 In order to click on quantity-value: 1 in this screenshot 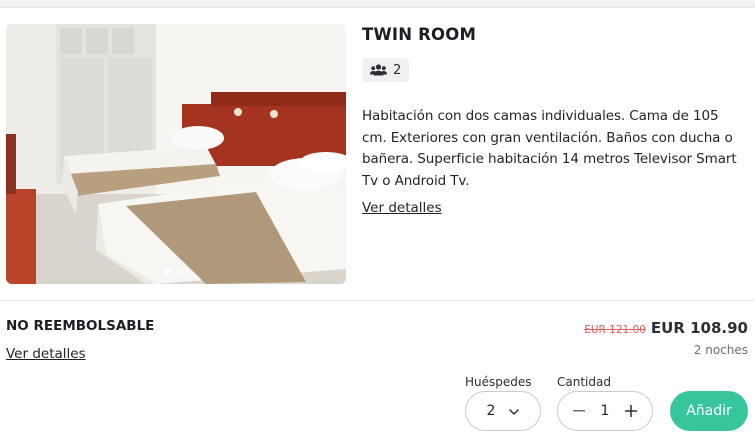, I will do `click(605, 411)`.